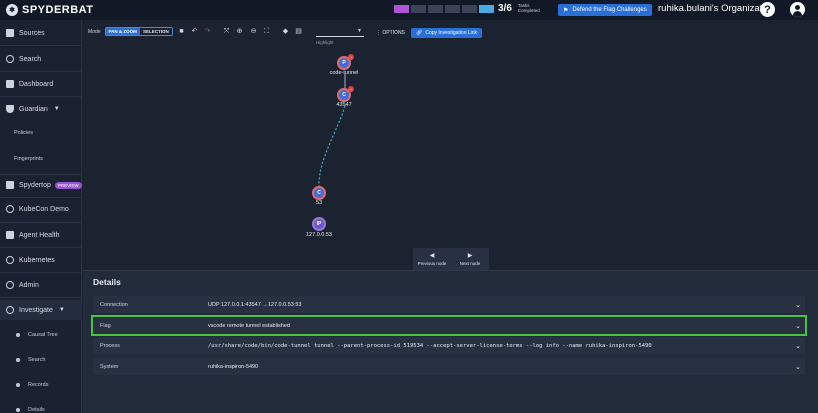 The image size is (818, 413). Describe the element at coordinates (12, 10) in the screenshot. I see `spyderbat-logo-icon: ✱` at that location.